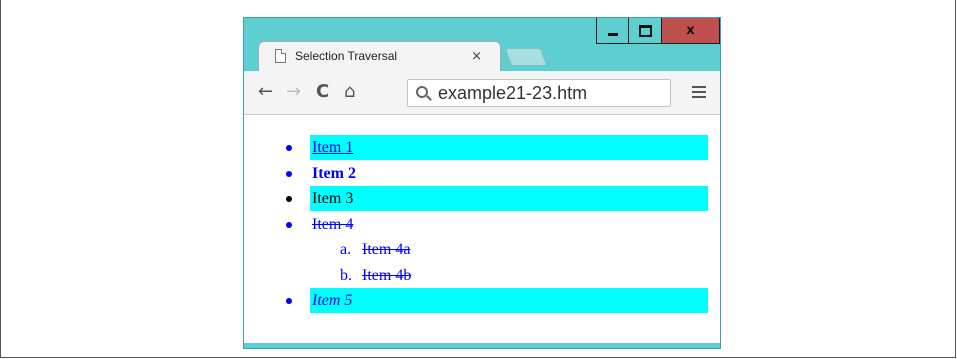  I want to click on window-controls: x, so click(658, 31).